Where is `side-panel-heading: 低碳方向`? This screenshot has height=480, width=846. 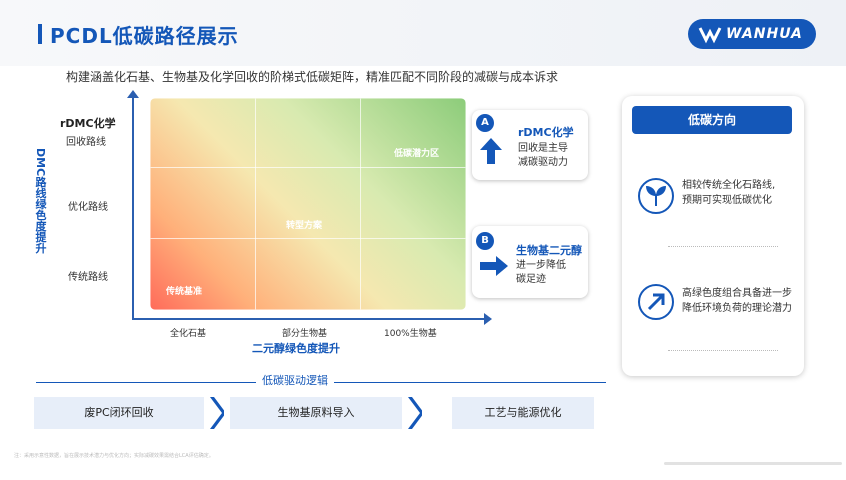
side-panel-heading: 低碳方向 is located at coordinates (712, 120).